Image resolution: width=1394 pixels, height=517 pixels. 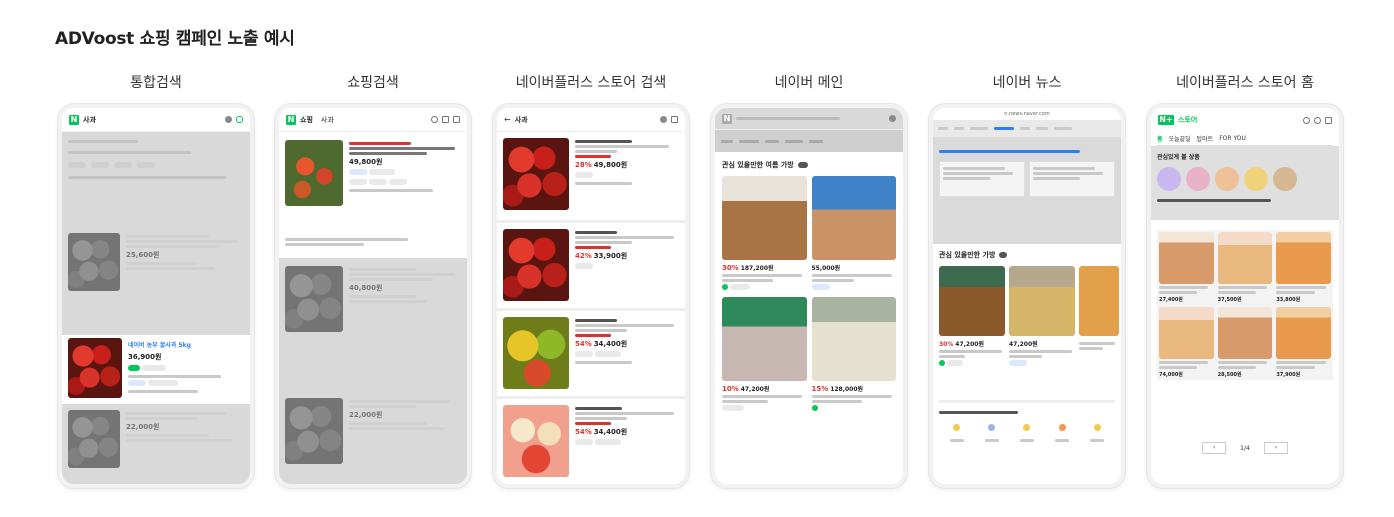 What do you see at coordinates (730, 268) in the screenshot?
I see `item-discount: 30%` at bounding box center [730, 268].